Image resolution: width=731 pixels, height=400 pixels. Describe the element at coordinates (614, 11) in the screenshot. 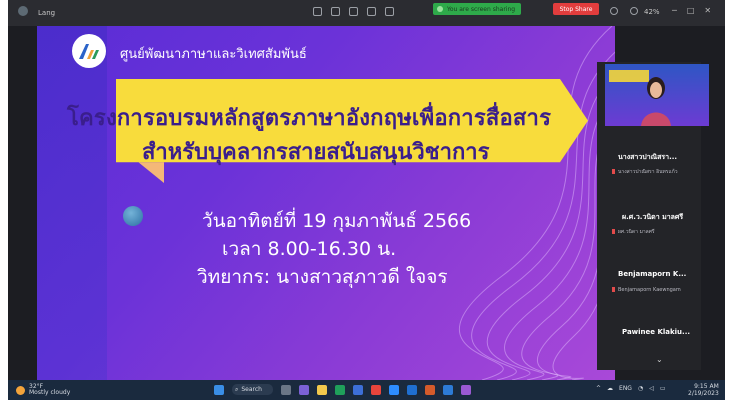

I see `info-icon` at that location.